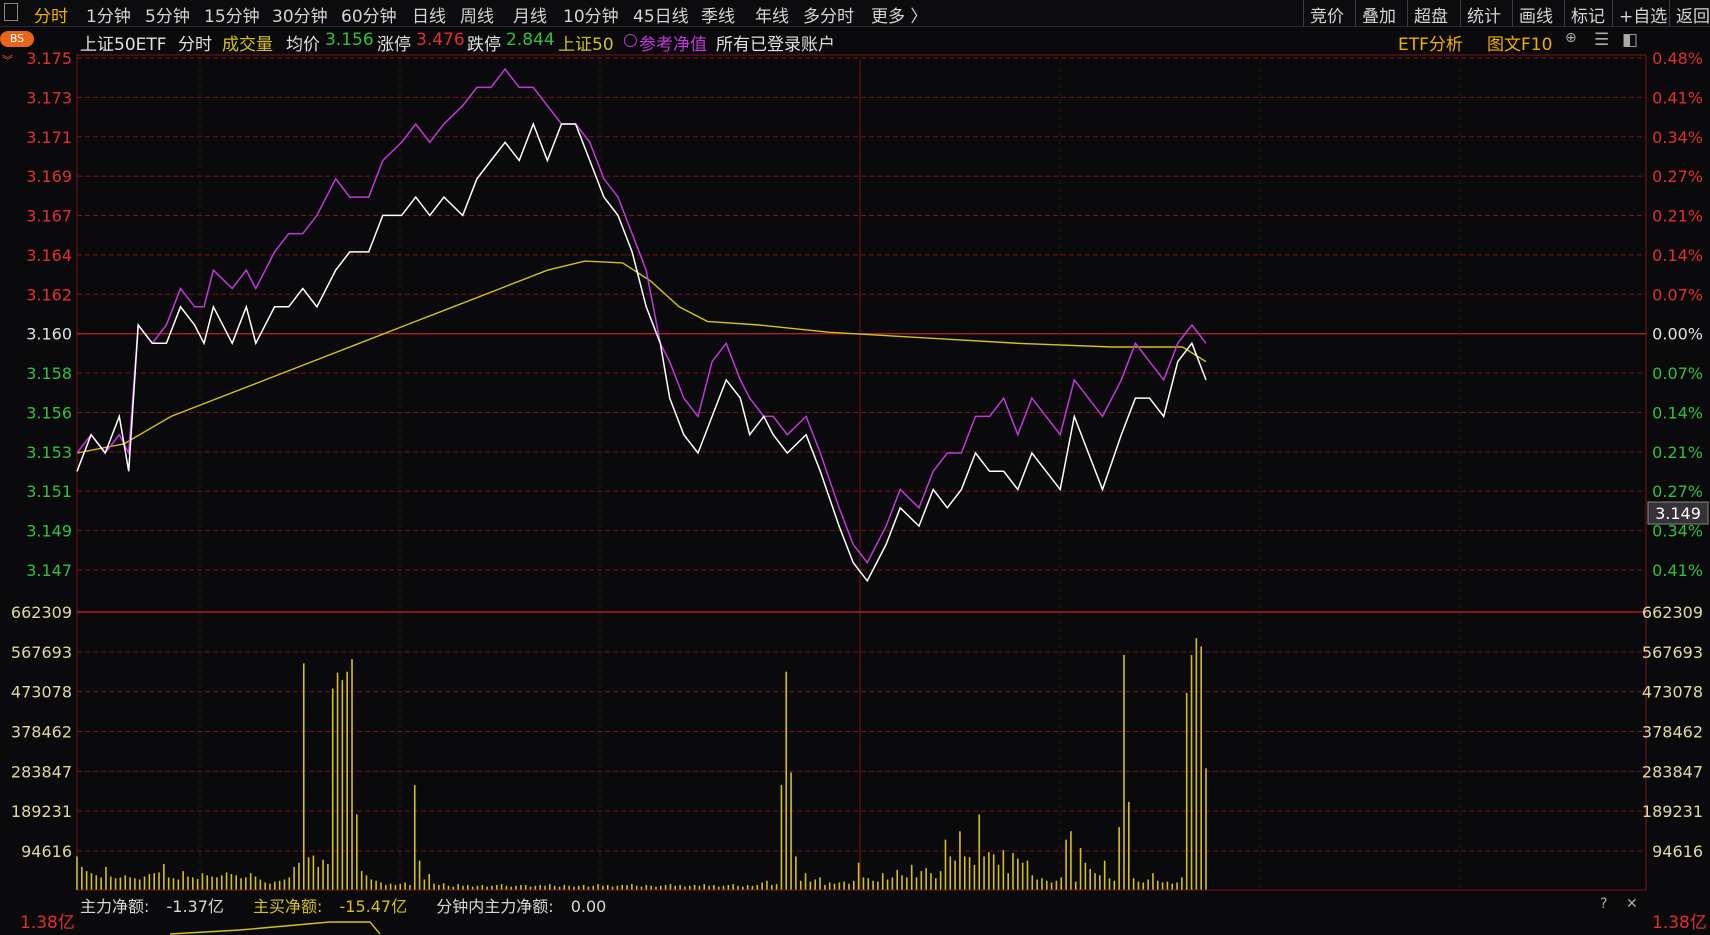 The image size is (1710, 935). Describe the element at coordinates (7, 60) in the screenshot. I see `collapse-icon: ︾` at that location.